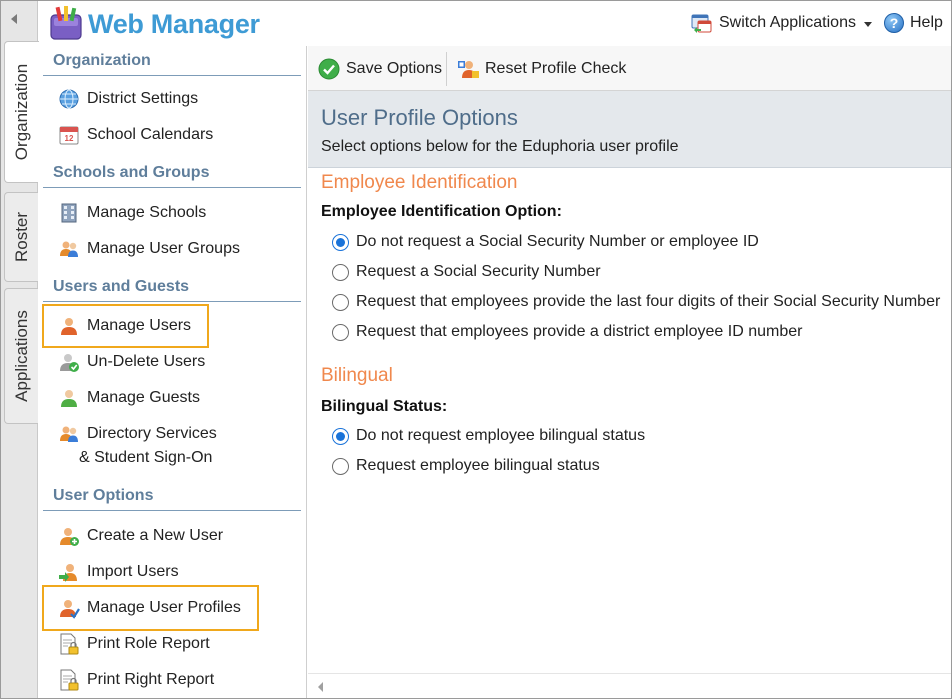 This screenshot has width=952, height=699. What do you see at coordinates (155, 535) in the screenshot?
I see `nav-item-label: Create a New User` at bounding box center [155, 535].